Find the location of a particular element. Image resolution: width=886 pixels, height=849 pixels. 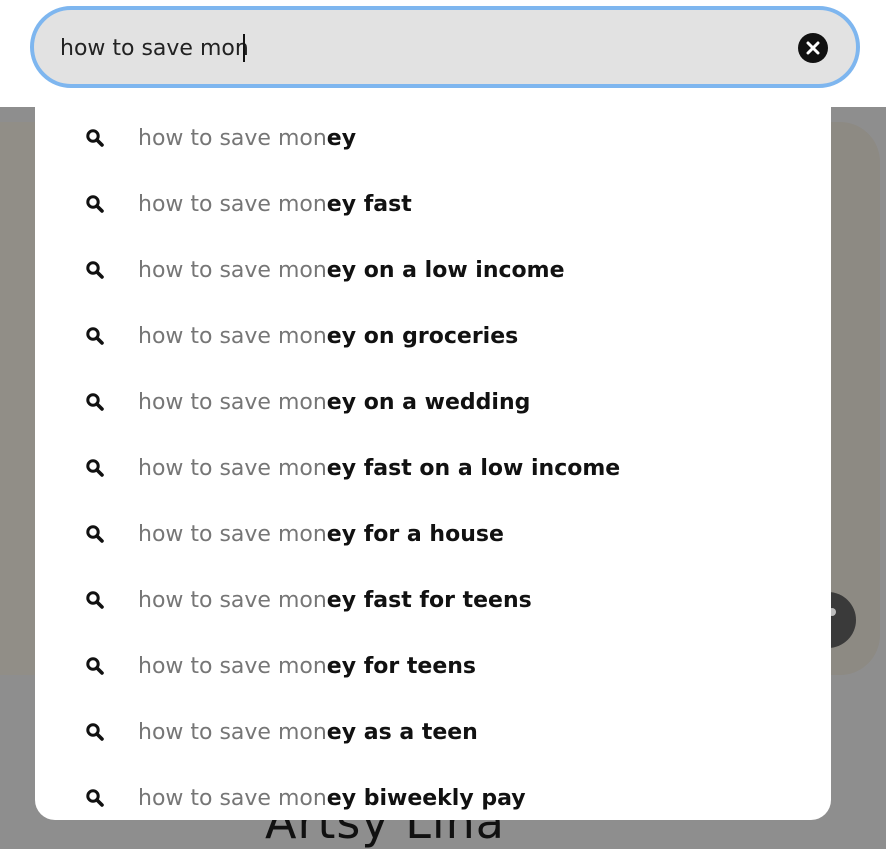

suggestion-text: how to save money on a wedding is located at coordinates (334, 403).